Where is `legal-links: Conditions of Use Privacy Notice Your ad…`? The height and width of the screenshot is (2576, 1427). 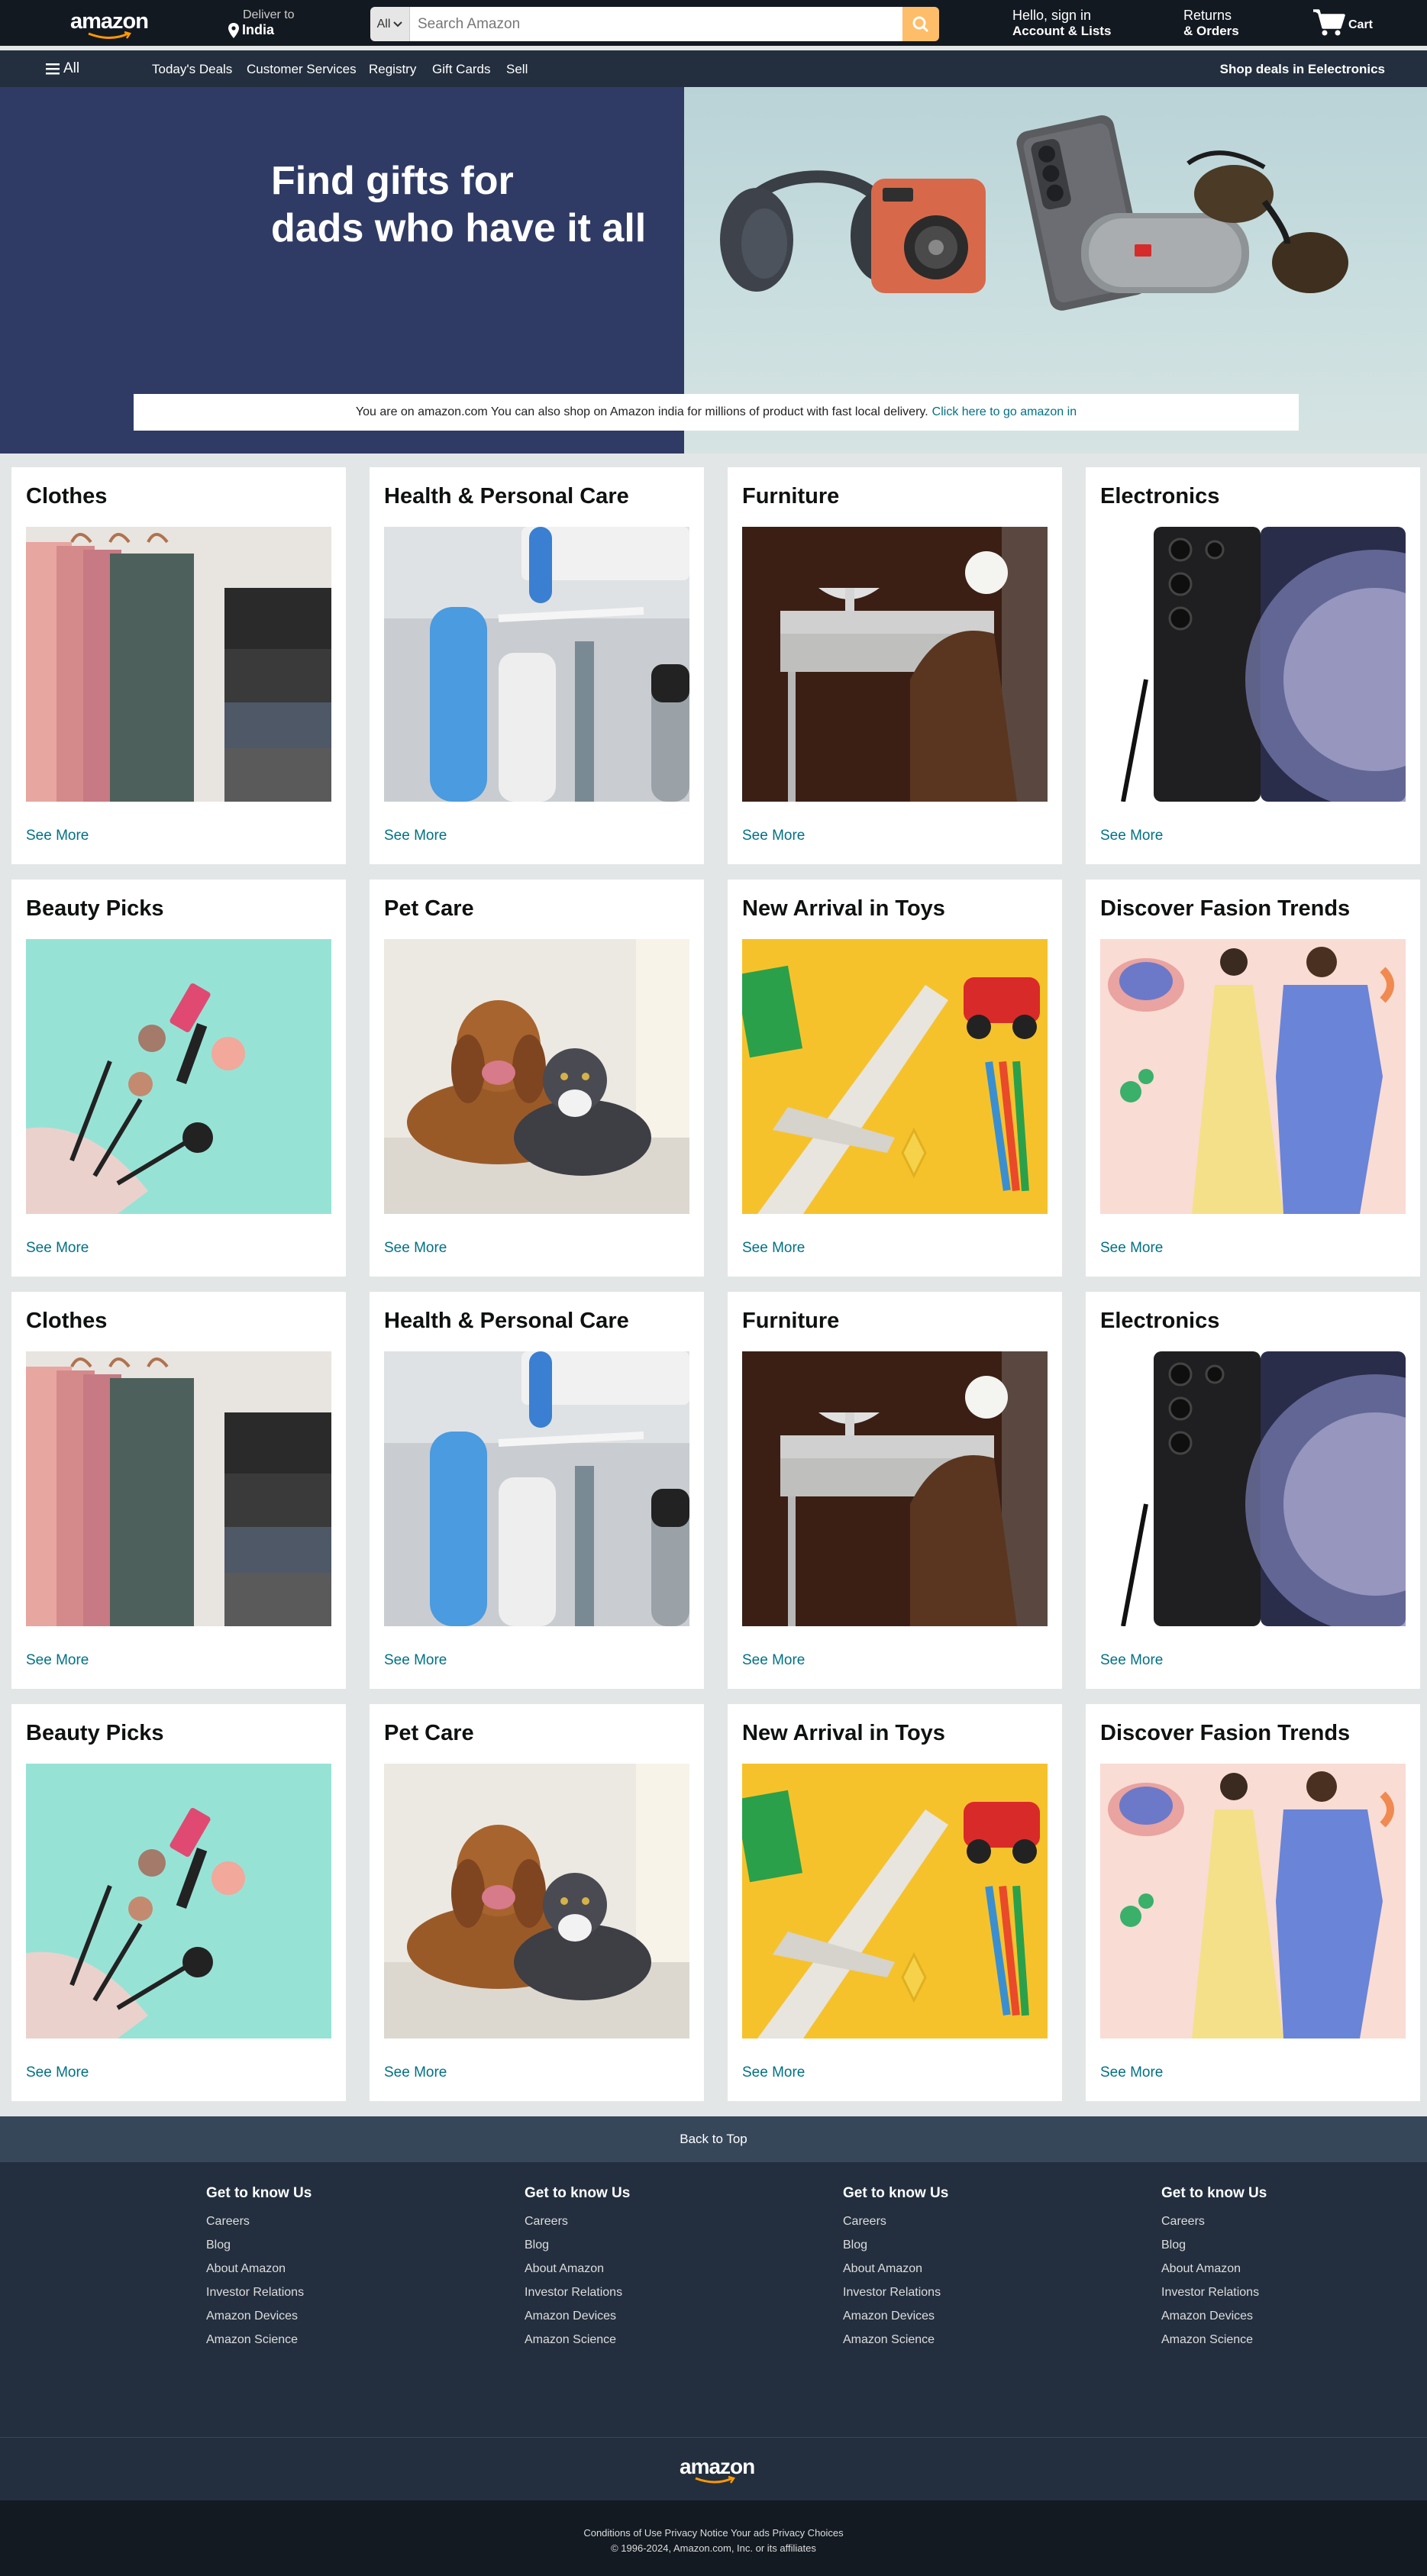
legal-links: Conditions of Use Privacy Notice Your ad… is located at coordinates (713, 2533).